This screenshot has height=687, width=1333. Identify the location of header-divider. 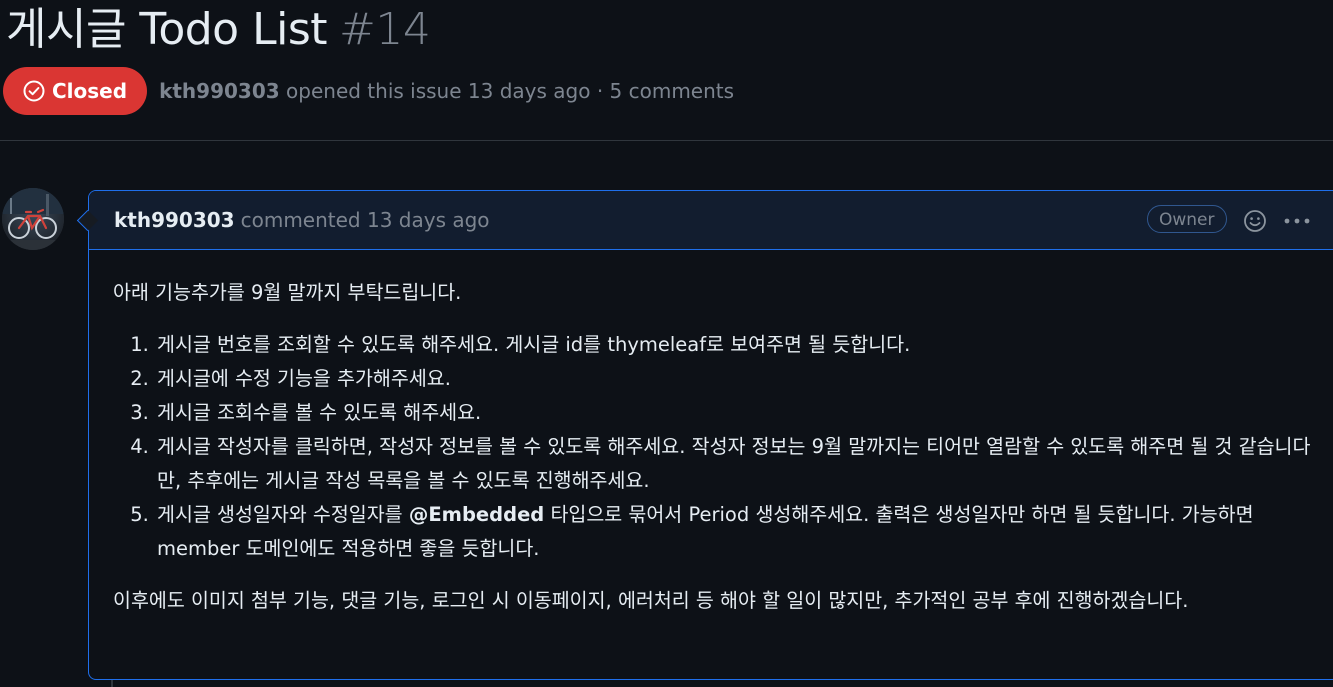
(666, 140).